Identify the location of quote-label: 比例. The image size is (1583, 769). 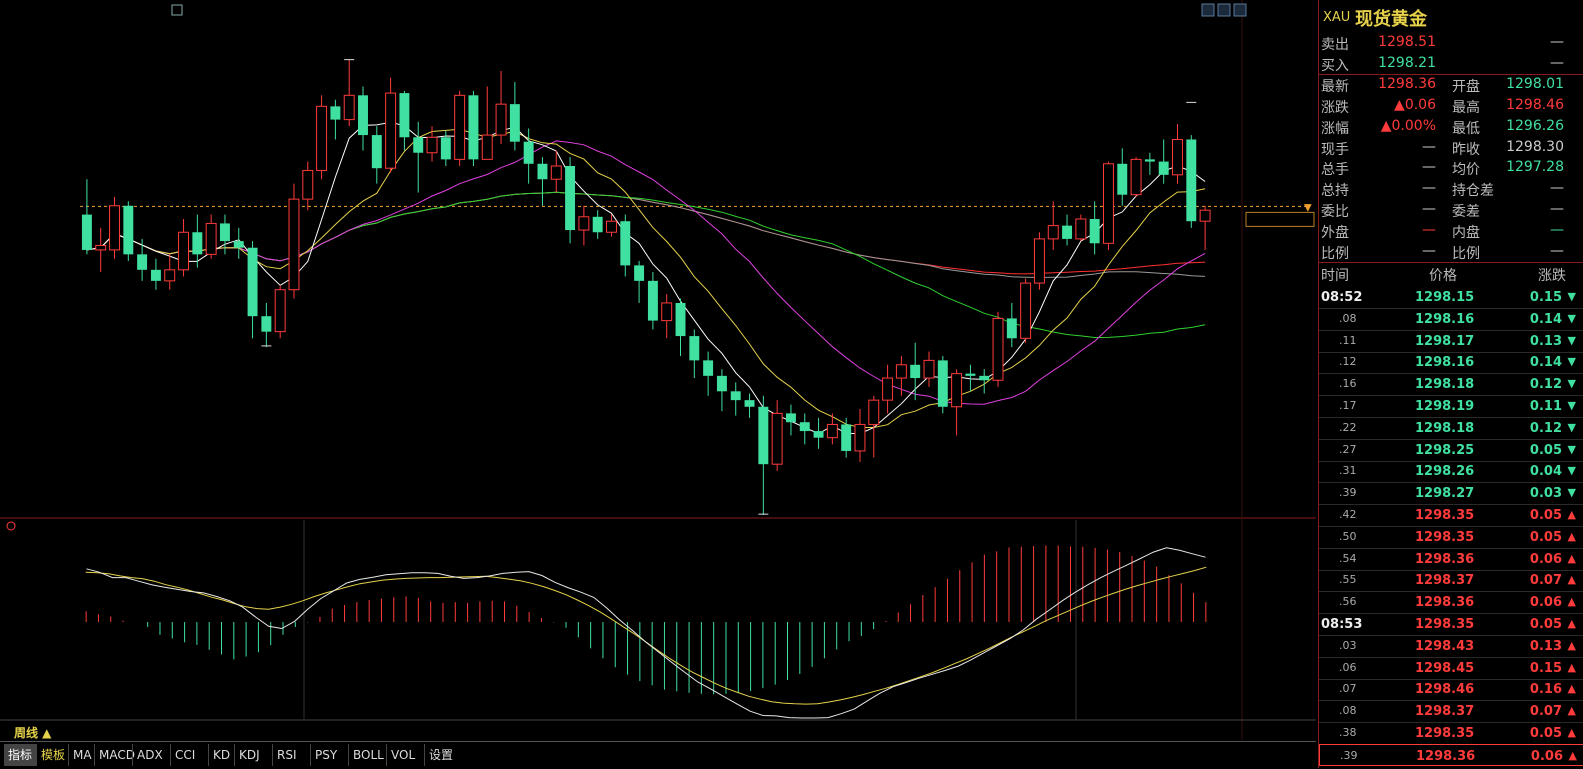
(1466, 254).